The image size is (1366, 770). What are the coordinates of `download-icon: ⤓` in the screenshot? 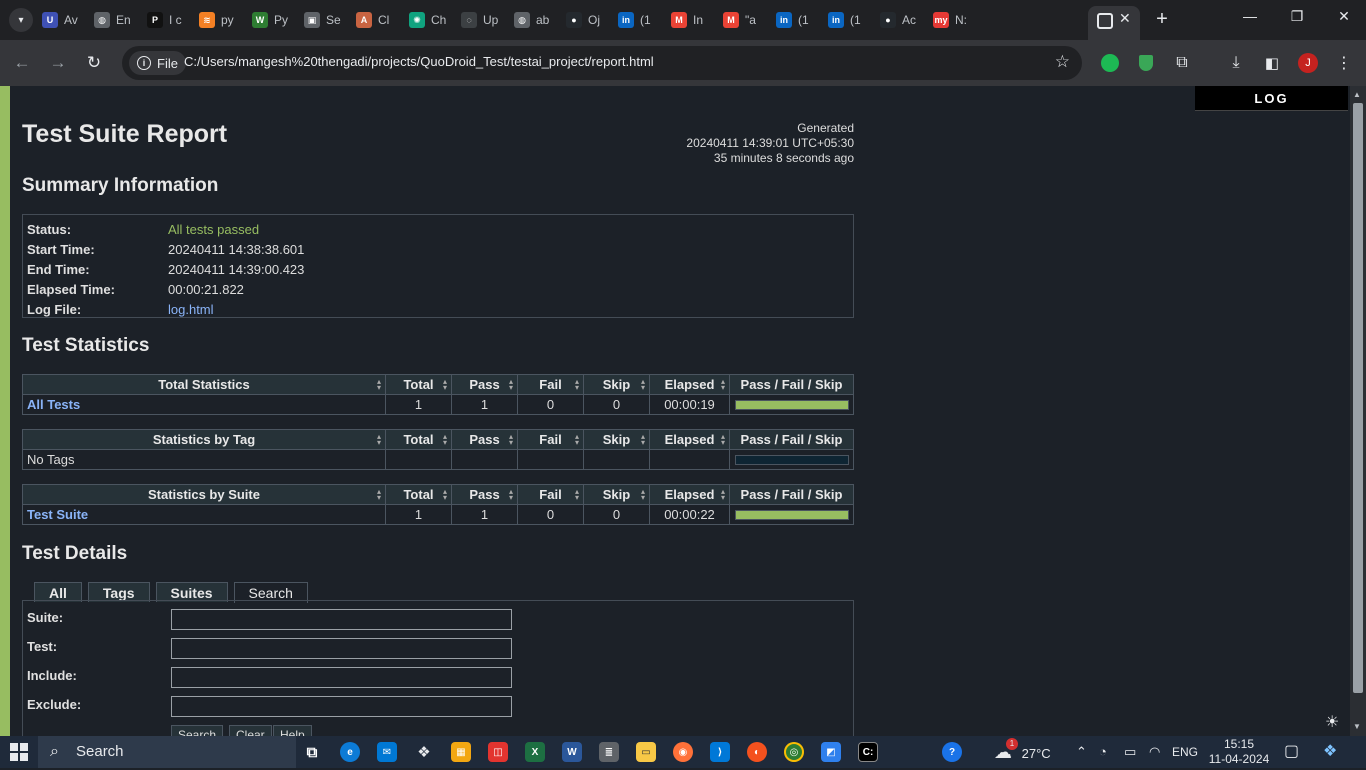 It's located at (1236, 63).